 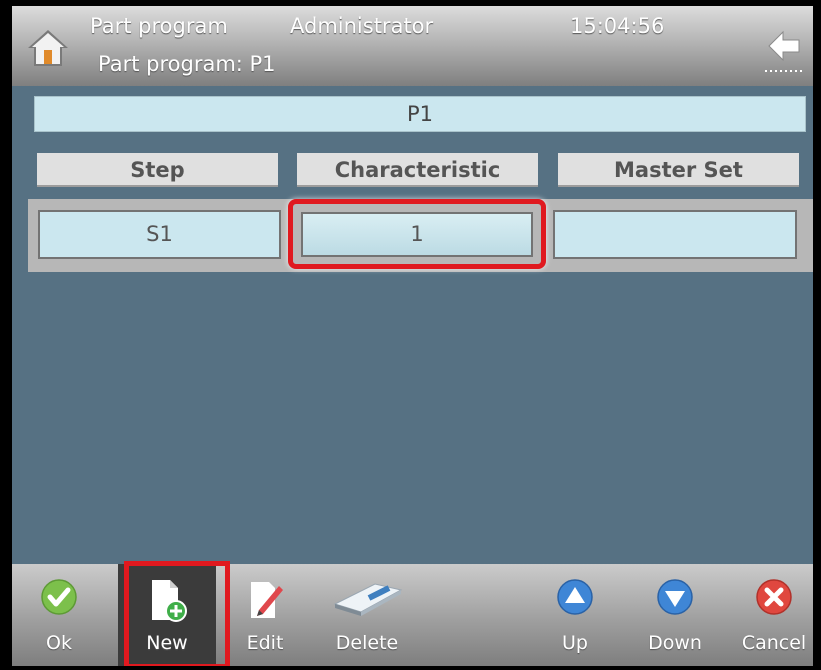 What do you see at coordinates (362, 26) in the screenshot?
I see `user-name: Administrator` at bounding box center [362, 26].